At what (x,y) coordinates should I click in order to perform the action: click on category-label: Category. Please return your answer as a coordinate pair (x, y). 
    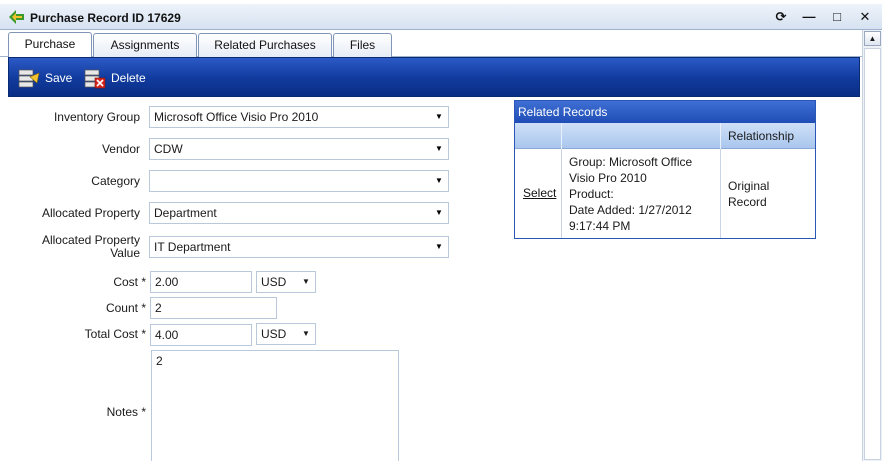
    Looking at the image, I should click on (115, 181).